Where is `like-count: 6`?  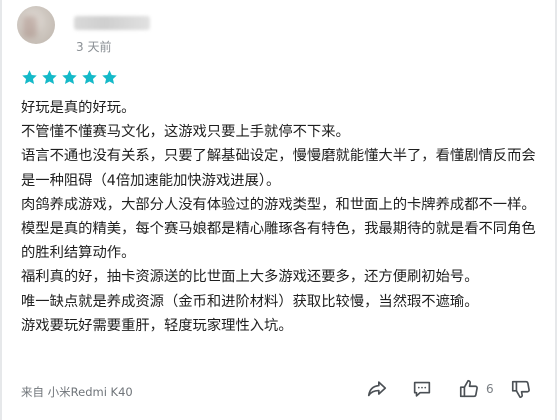 like-count: 6 is located at coordinates (490, 389).